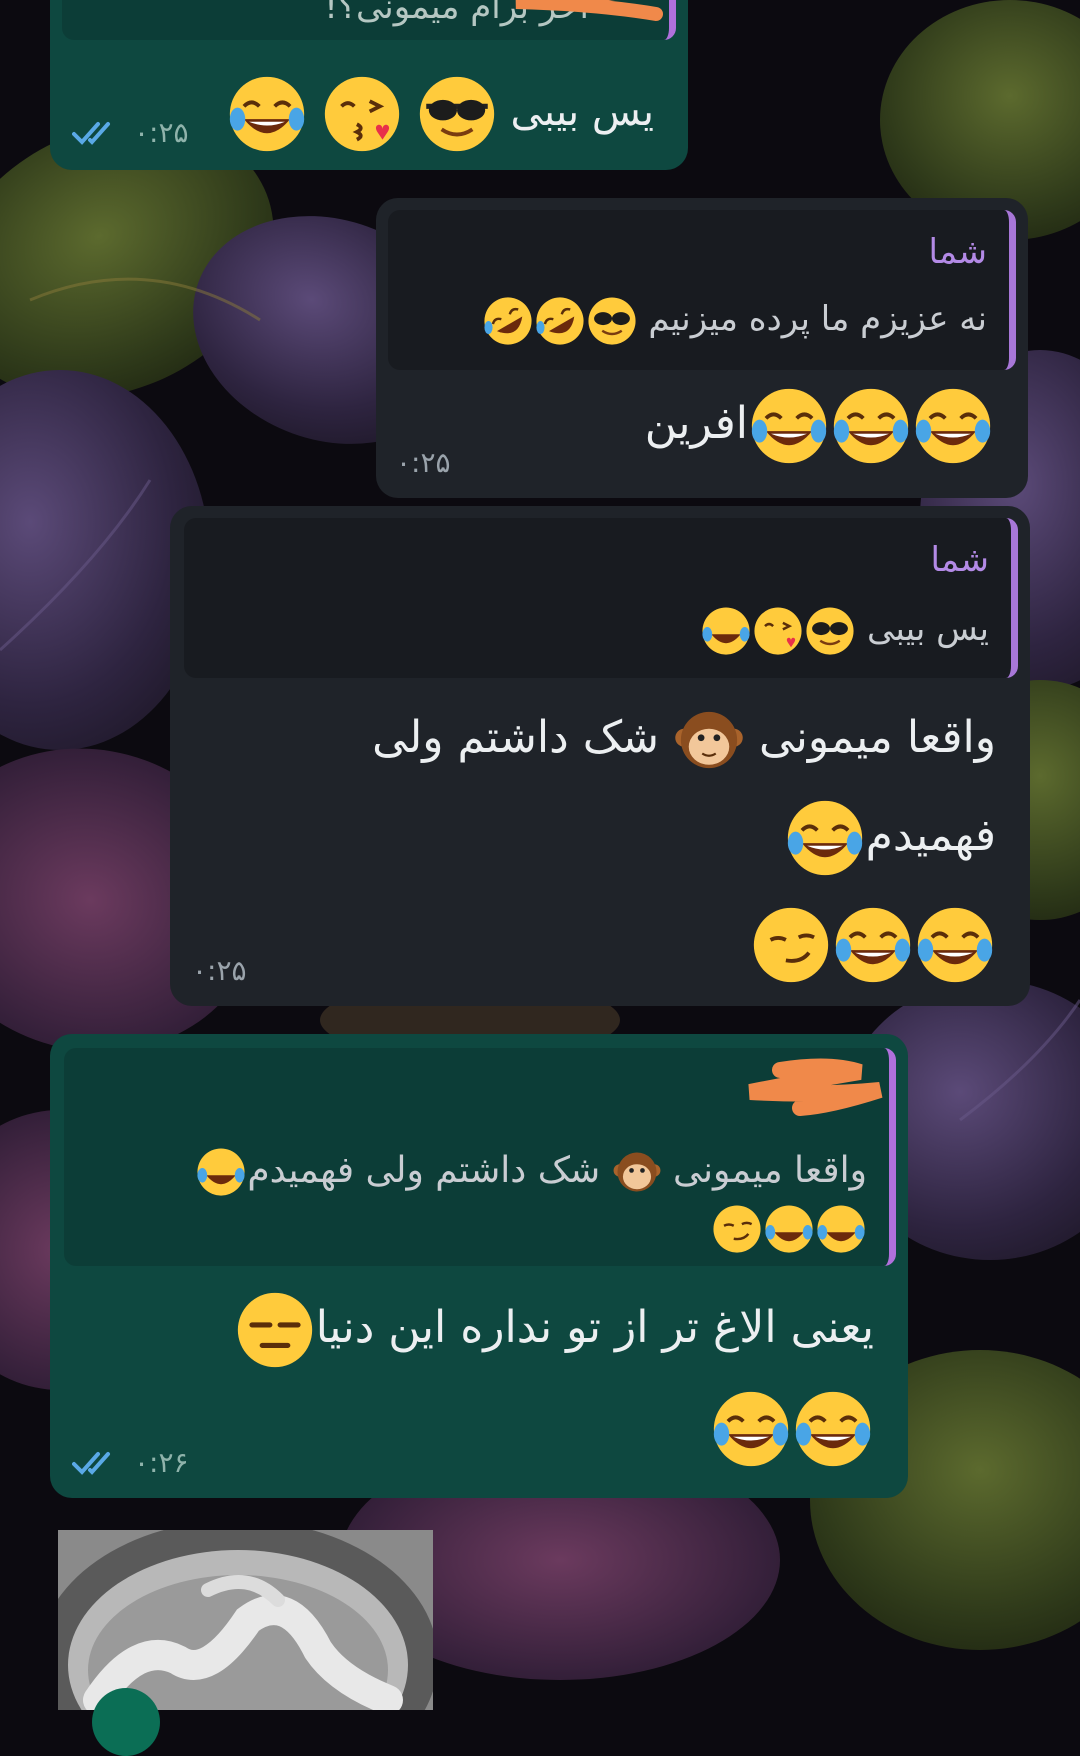 The image size is (1080, 1756). Describe the element at coordinates (770, 1170) in the screenshot. I see `reply-text: واقعا میمونی` at that location.